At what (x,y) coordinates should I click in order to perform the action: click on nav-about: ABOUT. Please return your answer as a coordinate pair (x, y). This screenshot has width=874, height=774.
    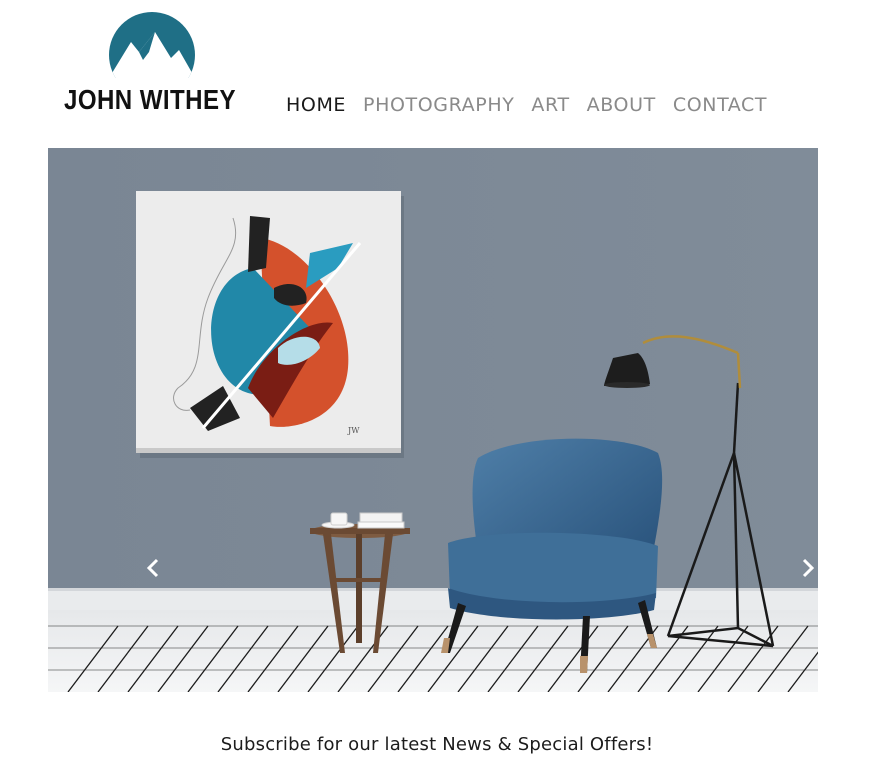
    Looking at the image, I should click on (621, 105).